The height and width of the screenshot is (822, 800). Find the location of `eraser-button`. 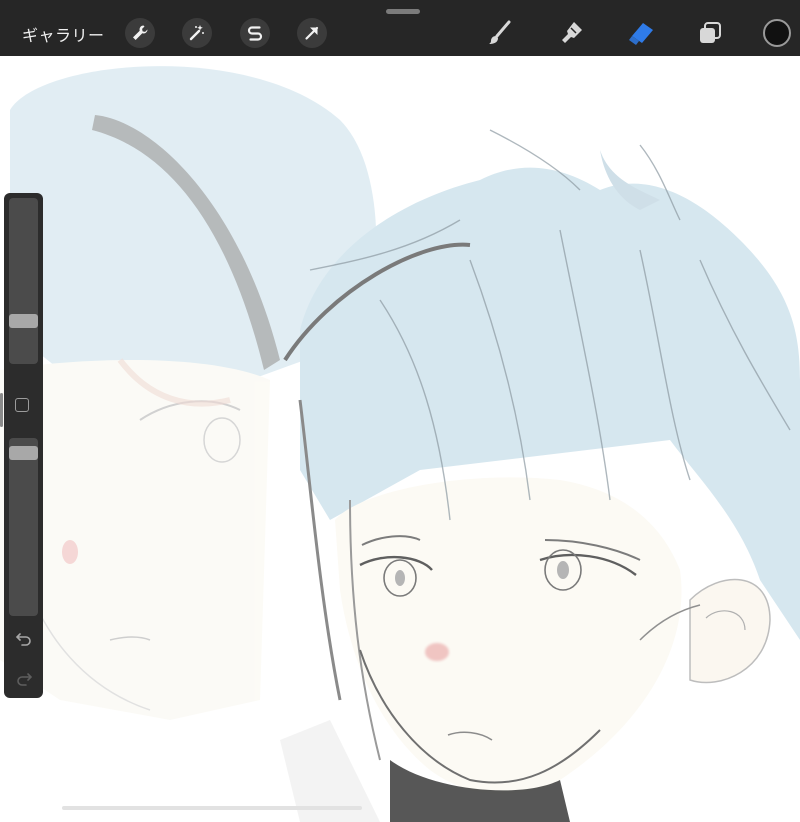

eraser-button is located at coordinates (641, 33).